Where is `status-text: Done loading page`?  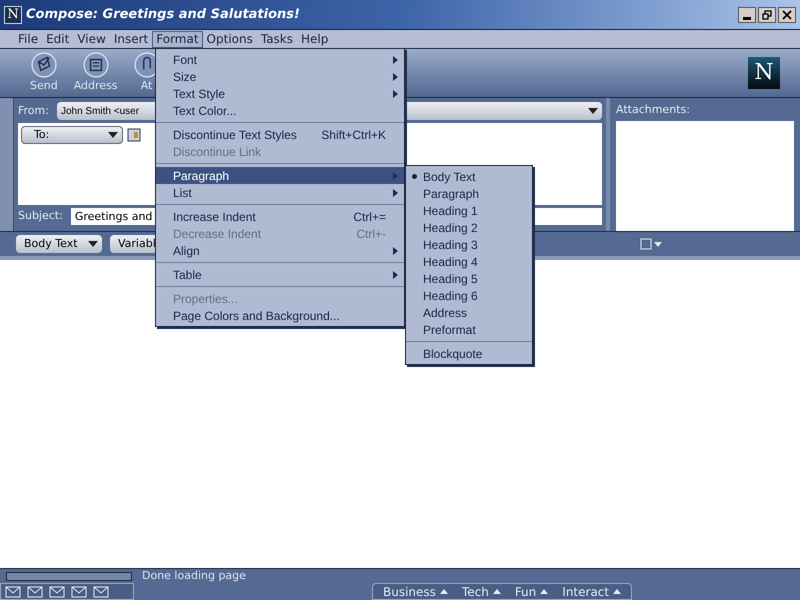 status-text: Done loading page is located at coordinates (194, 576).